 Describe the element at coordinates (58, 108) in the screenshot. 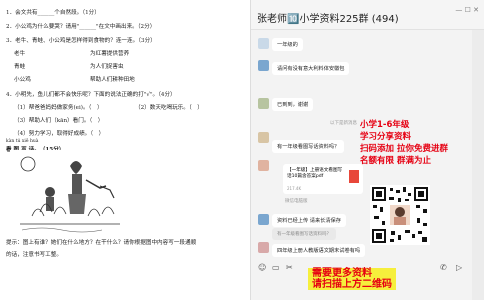

I see `option-1: （1）帮爸爸妈妈做家务(ei)。（ ）` at that location.